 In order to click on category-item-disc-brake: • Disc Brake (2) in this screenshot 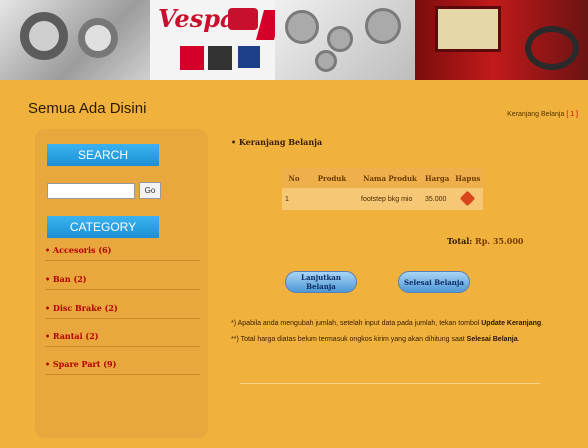, I will do `click(122, 308)`.